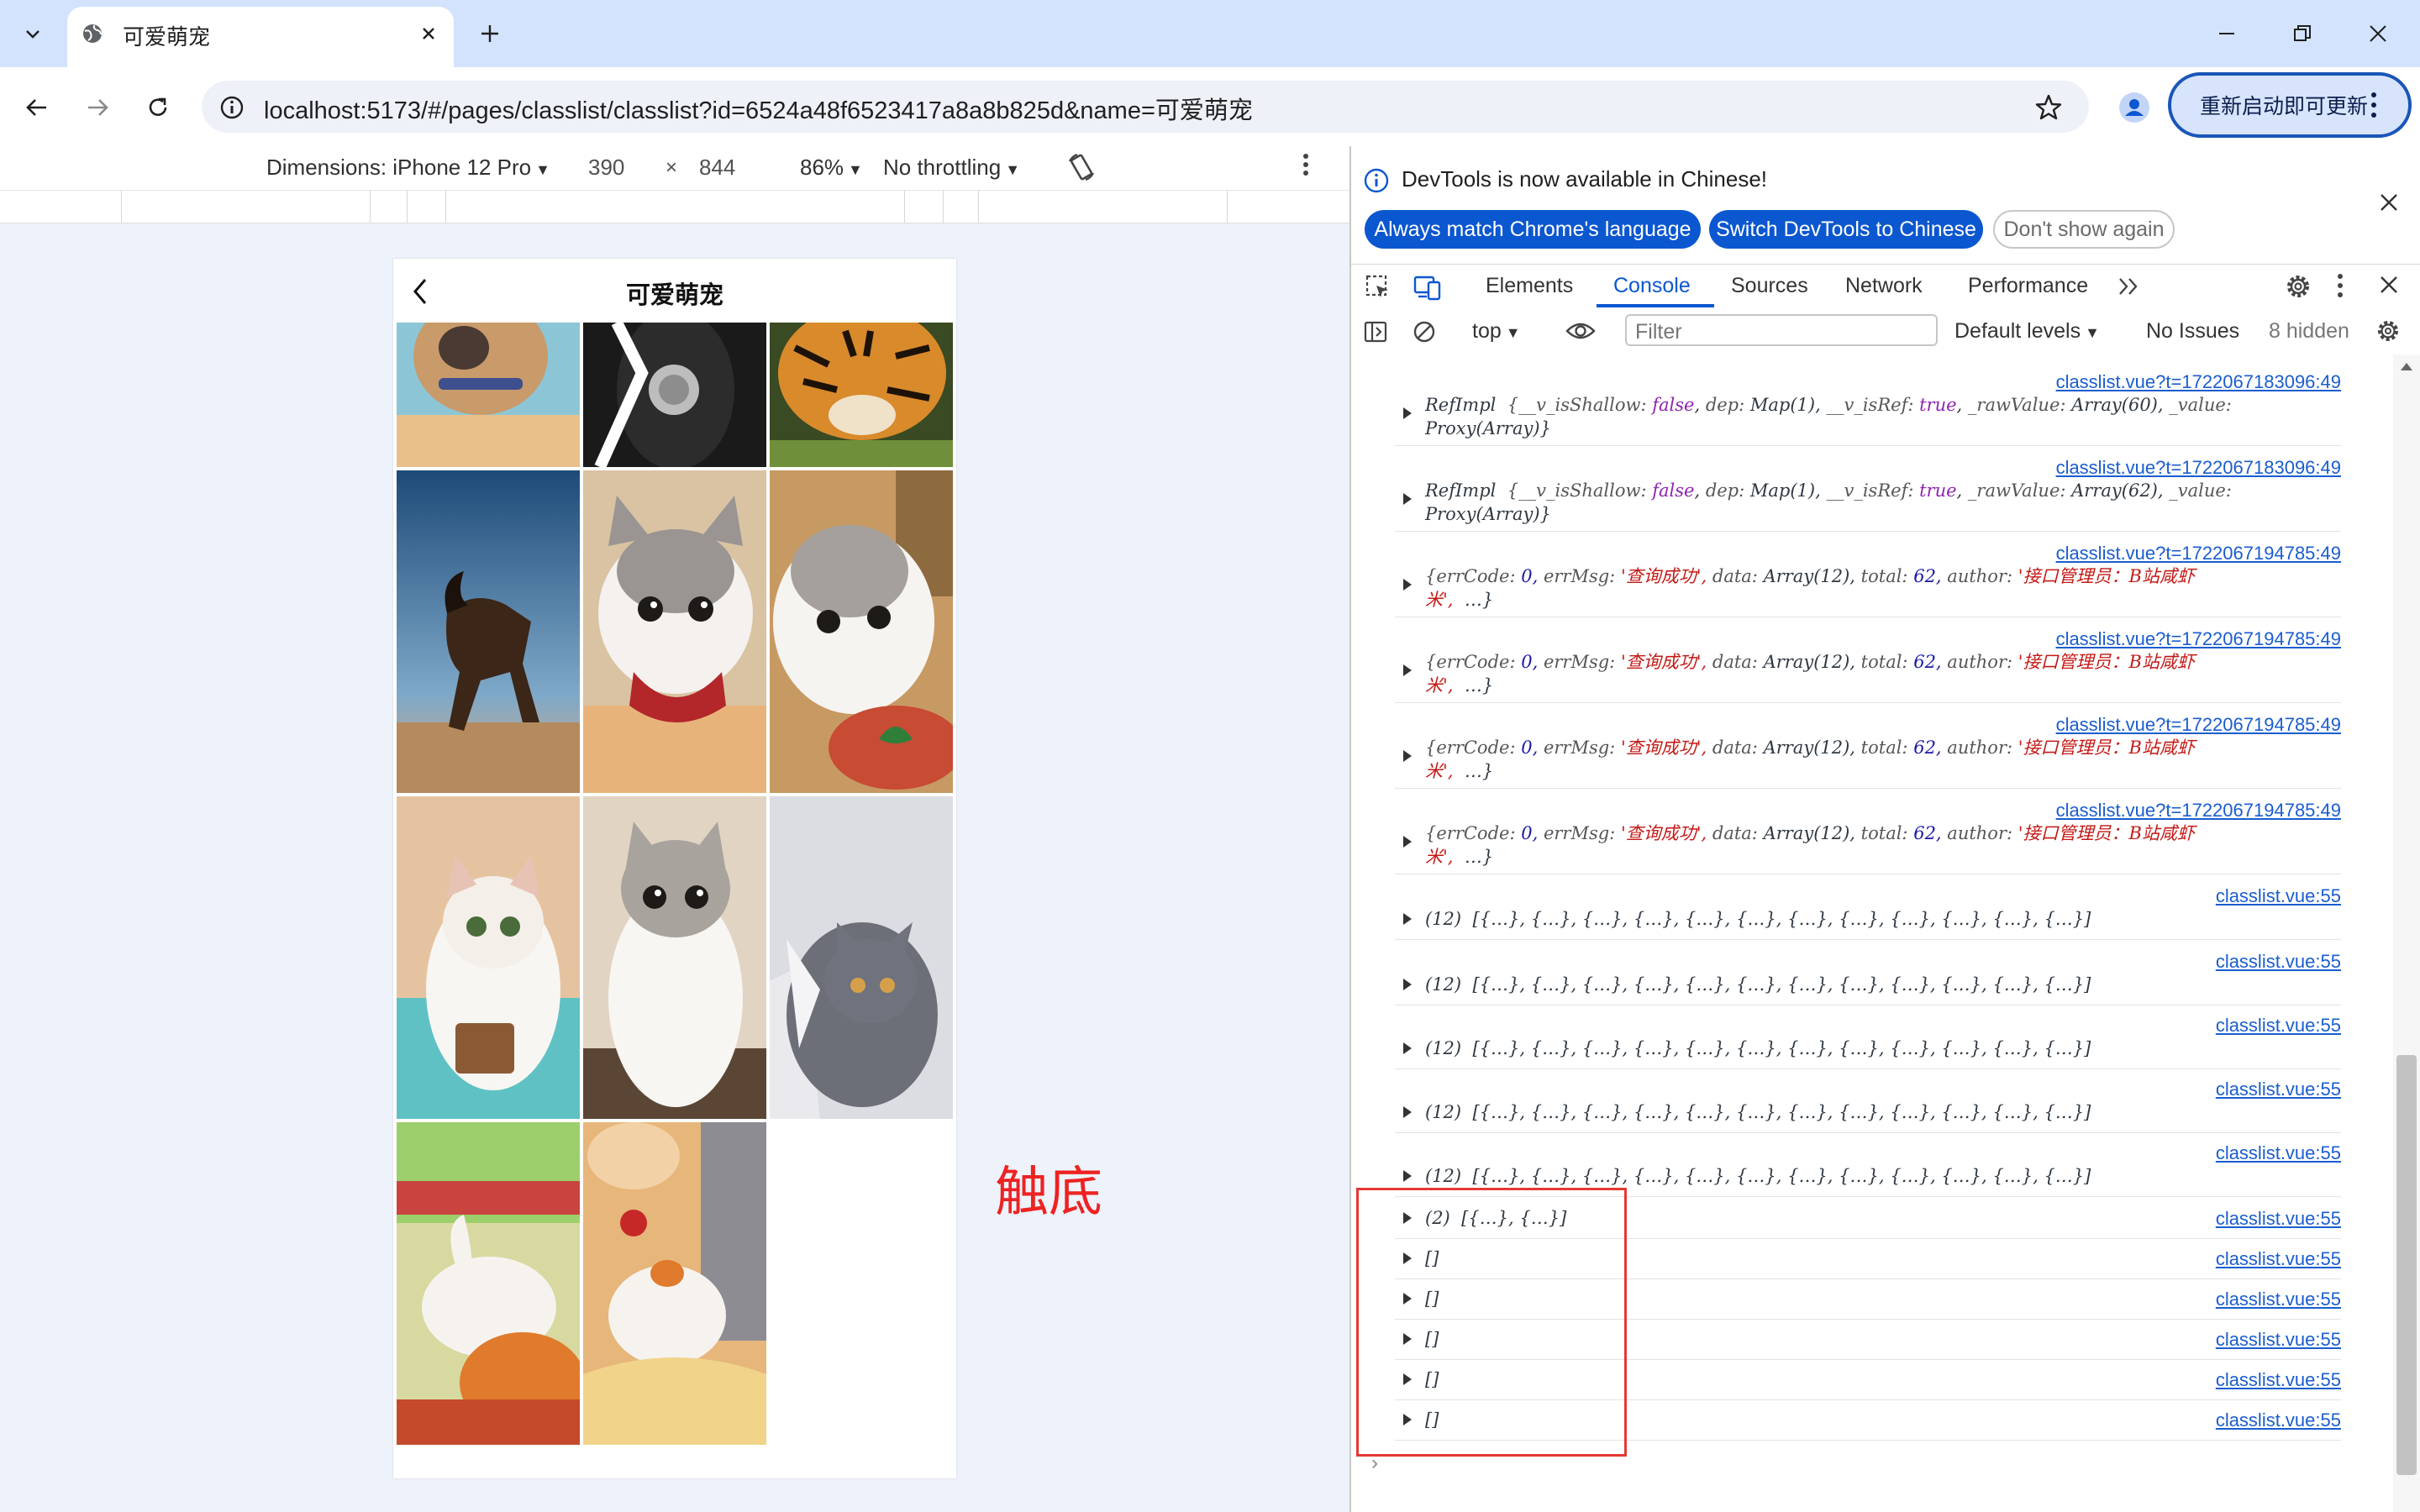 The width and height of the screenshot is (2420, 1512). Describe the element at coordinates (1376, 331) in the screenshot. I see `console-sidebar-toggle-icon` at that location.